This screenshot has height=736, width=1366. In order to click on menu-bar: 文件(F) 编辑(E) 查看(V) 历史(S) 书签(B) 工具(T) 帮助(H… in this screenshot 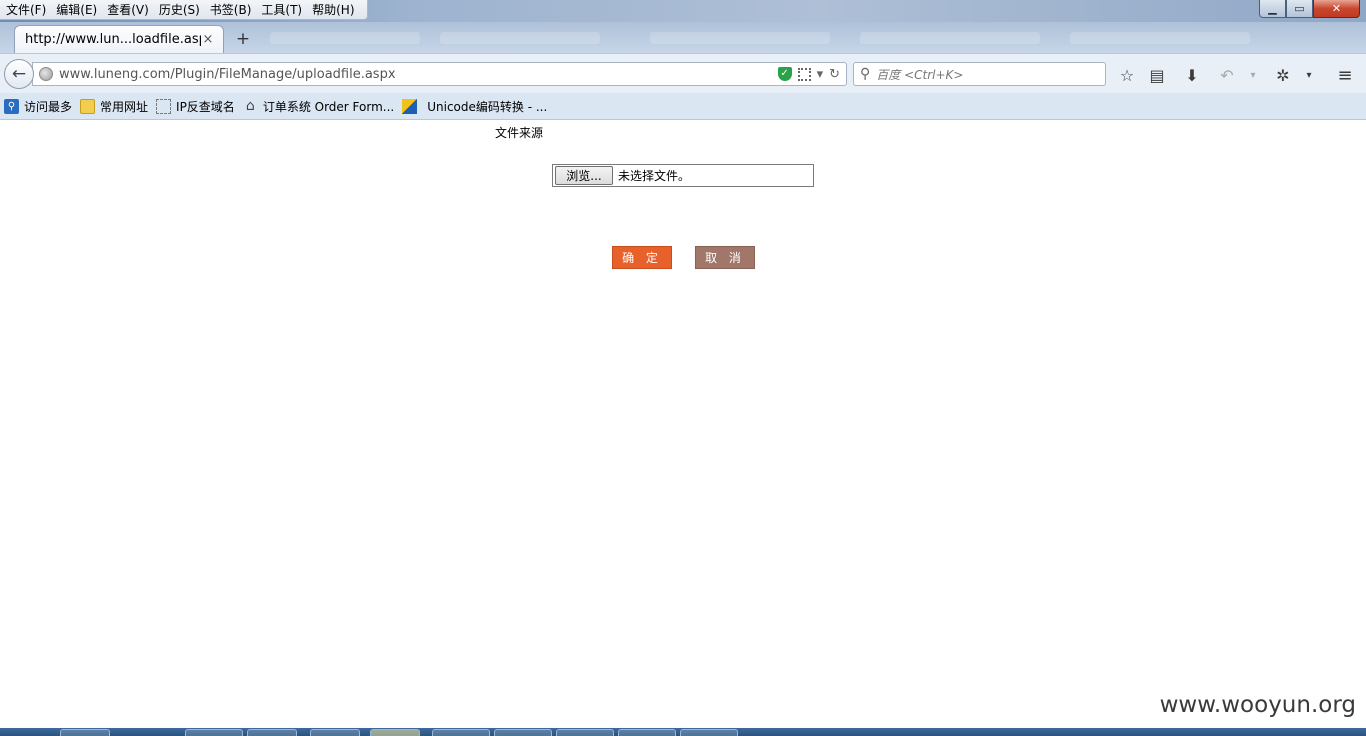, I will do `click(184, 10)`.